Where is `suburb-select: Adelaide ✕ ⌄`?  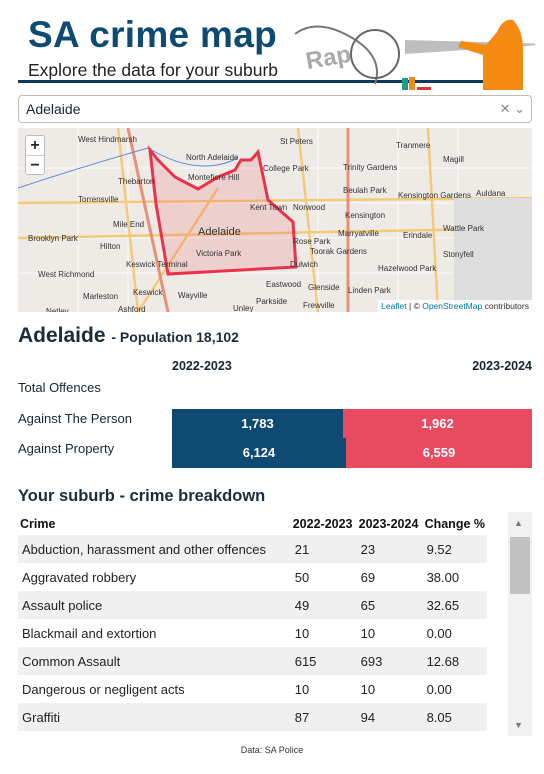 suburb-select: Adelaide ✕ ⌄ is located at coordinates (275, 109).